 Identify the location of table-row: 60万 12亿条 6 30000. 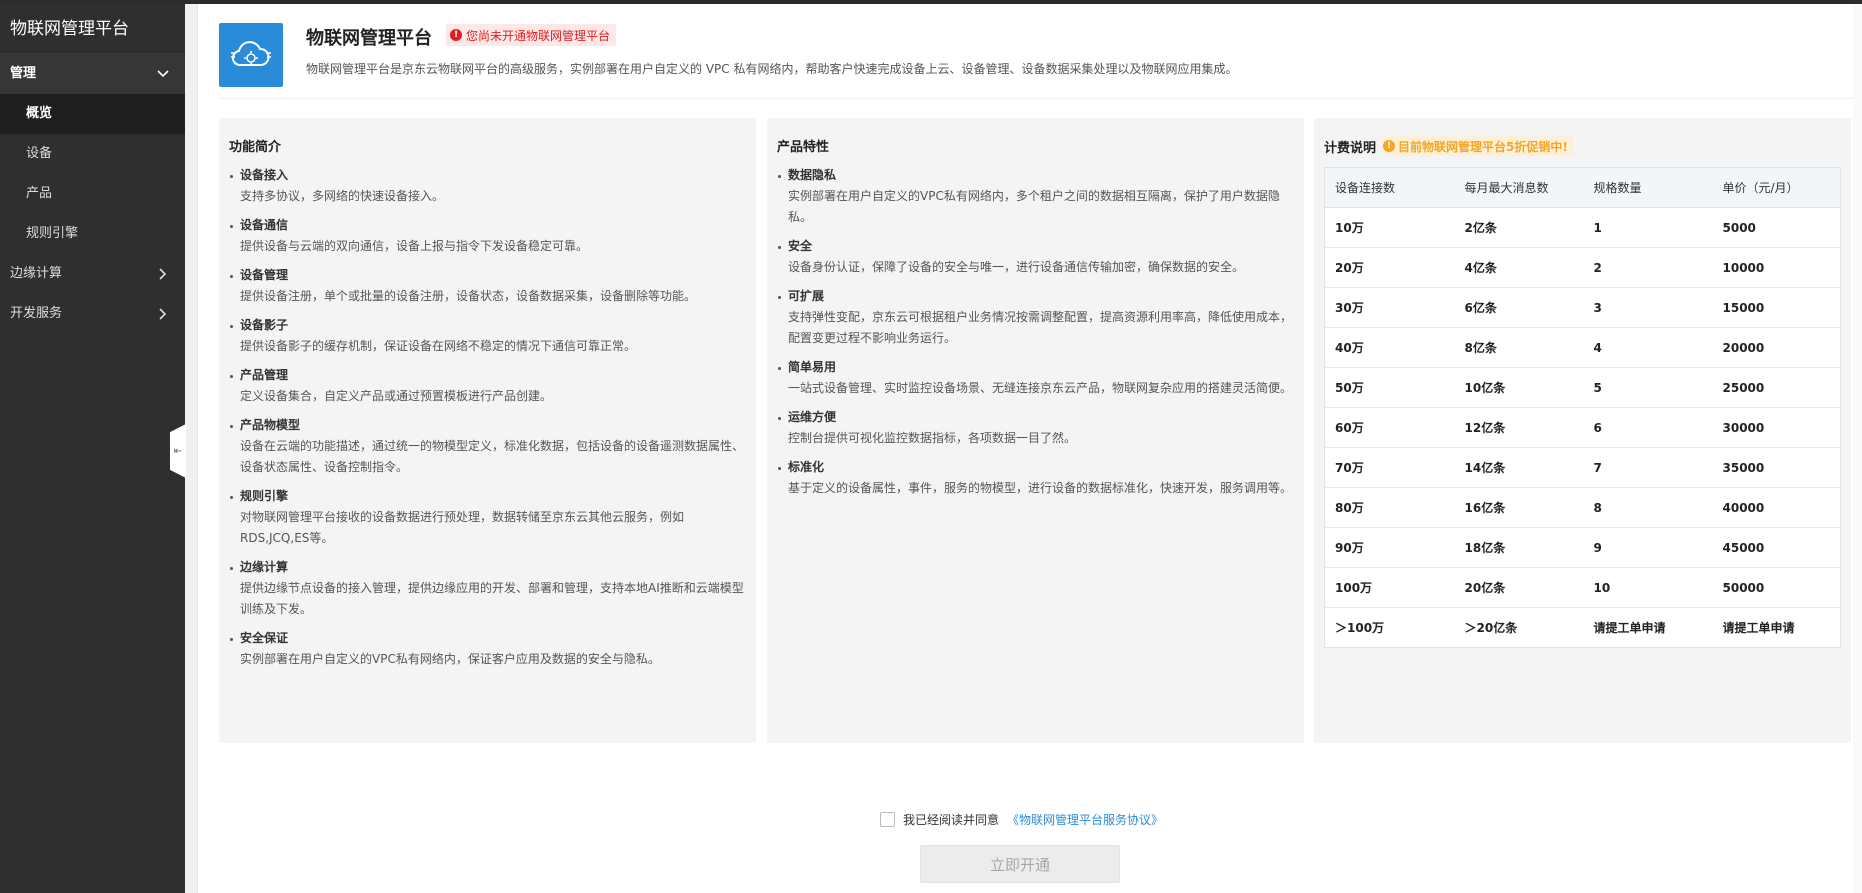
(1582, 427).